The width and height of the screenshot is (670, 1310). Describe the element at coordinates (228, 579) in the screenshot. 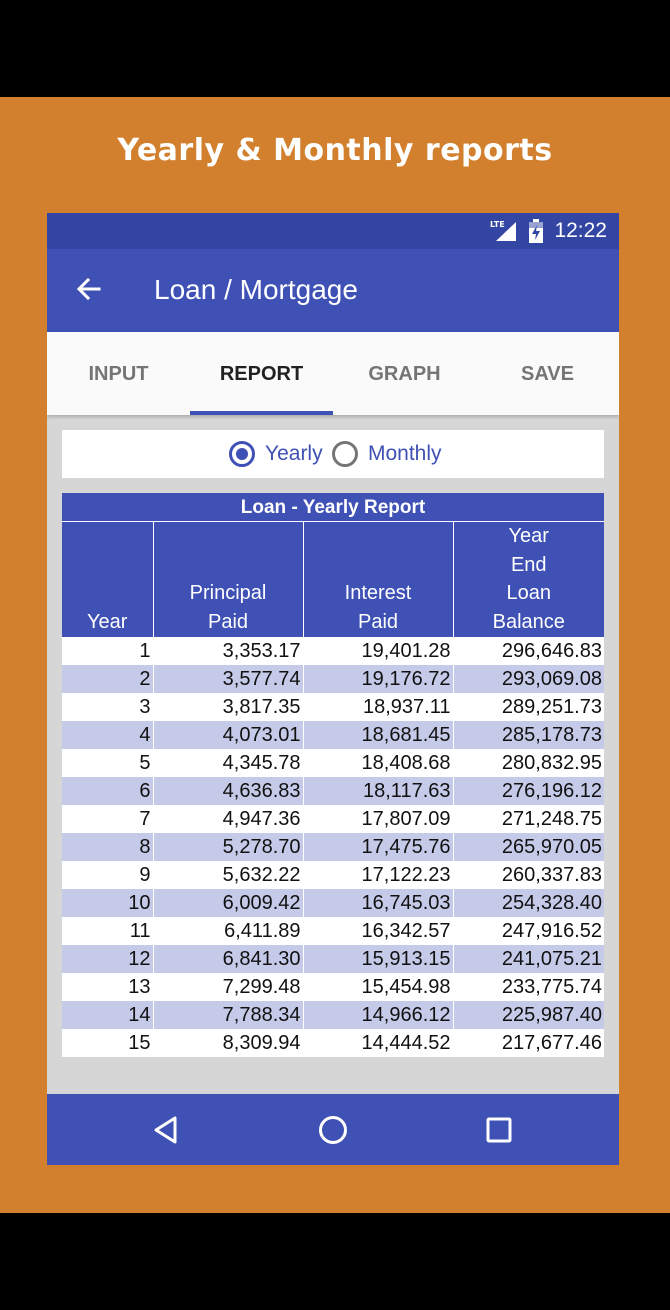

I see `column-header: Principal Paid` at that location.